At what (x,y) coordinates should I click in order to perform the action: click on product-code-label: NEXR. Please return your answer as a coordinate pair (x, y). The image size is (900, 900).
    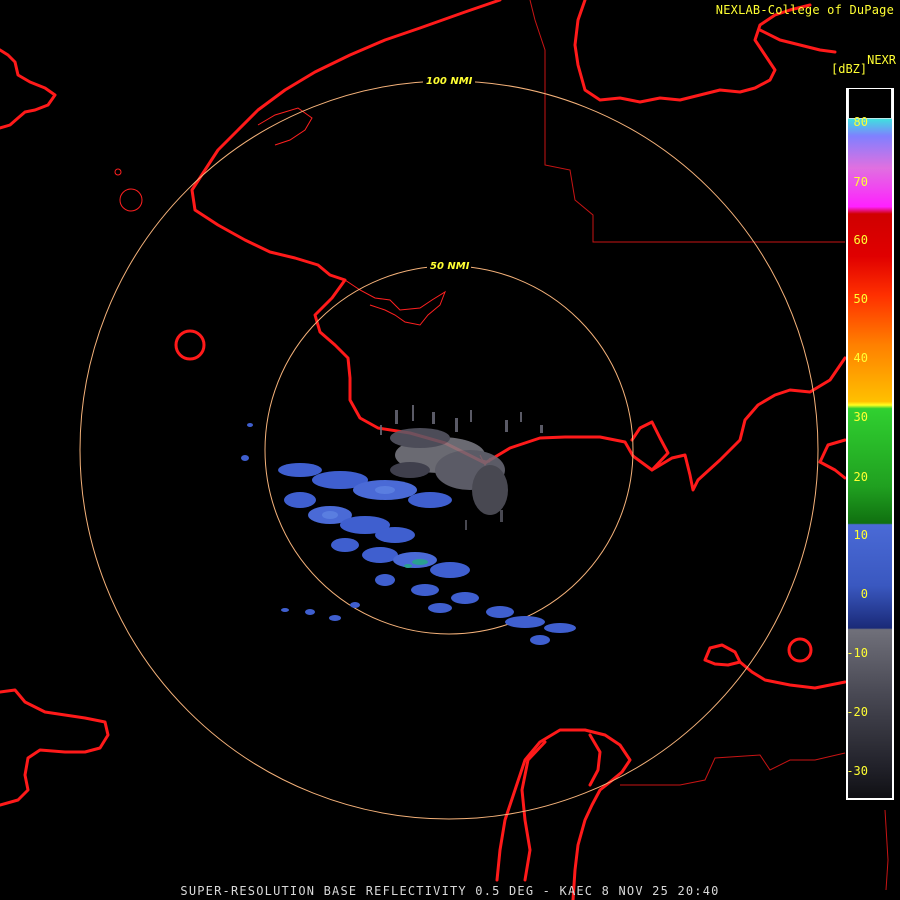
    Looking at the image, I should click on (881, 60).